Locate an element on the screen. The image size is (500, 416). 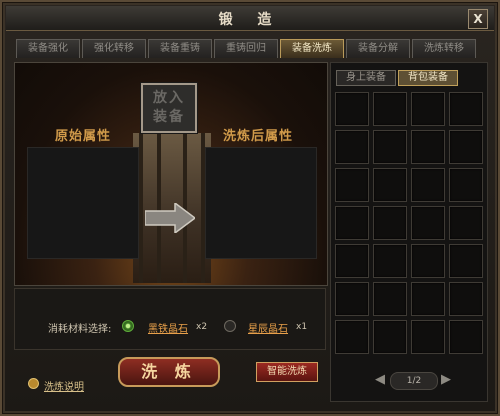
tab-equipped-gear: 身上装备 is located at coordinates (366, 78).